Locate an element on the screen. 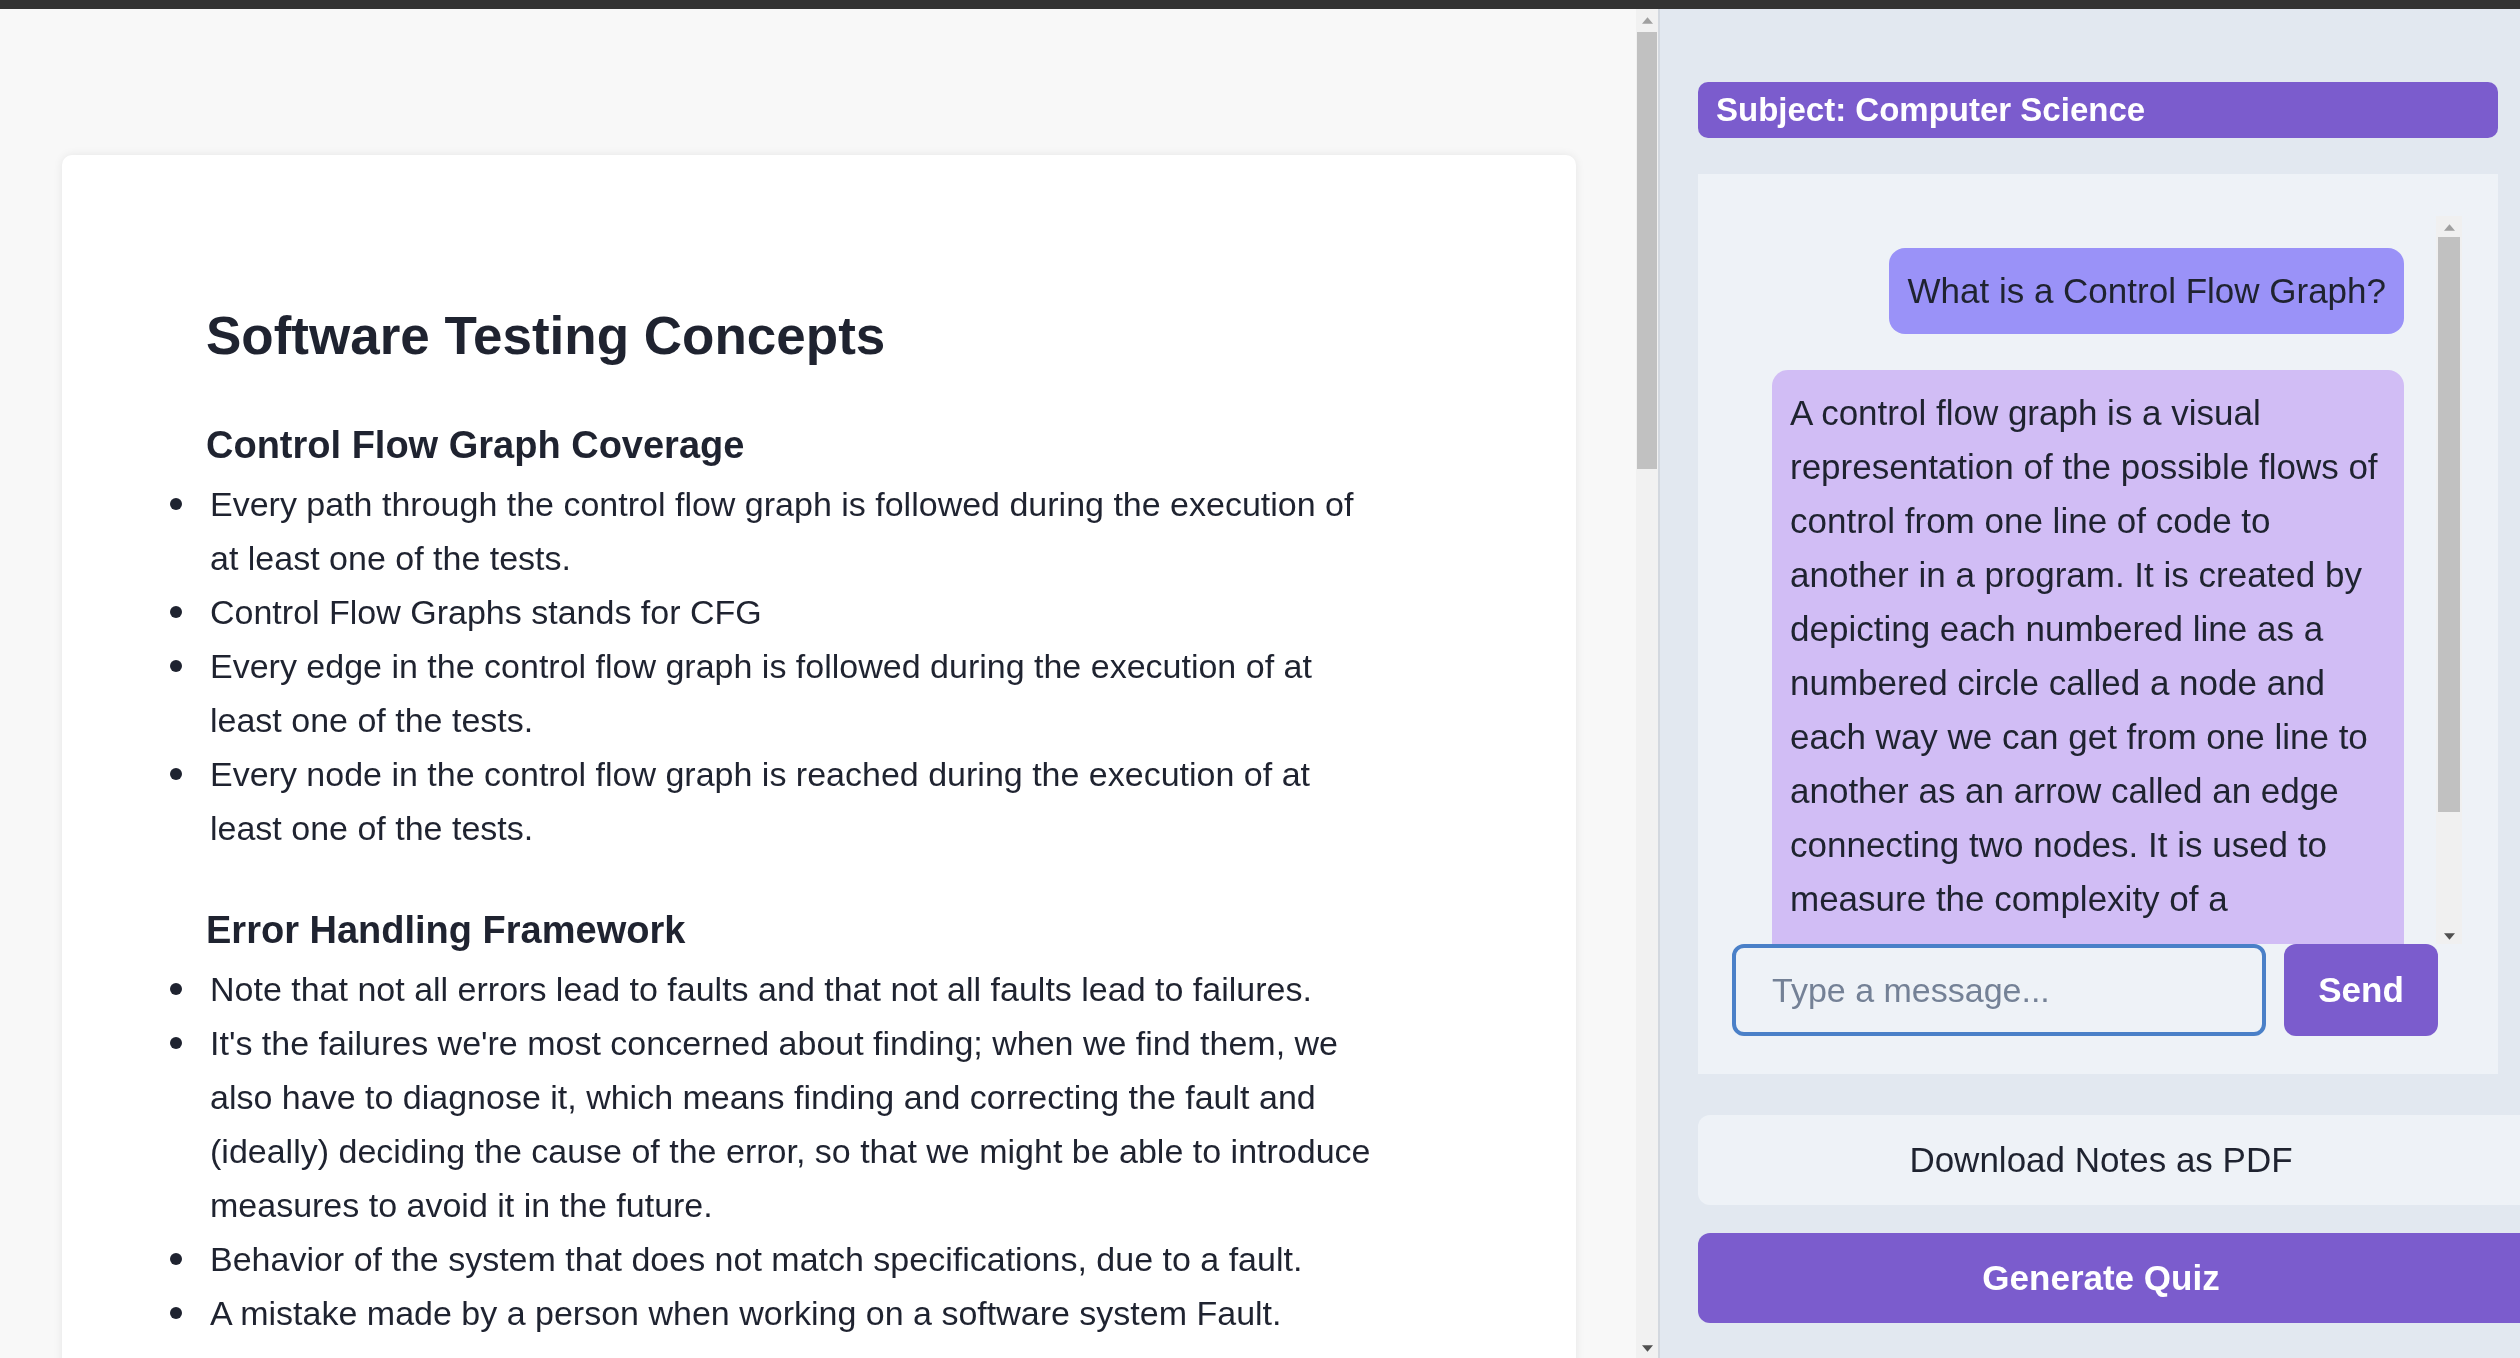 This screenshot has width=2520, height=1358. section-heading: Control Flow Graph Coverage is located at coordinates (476, 445).